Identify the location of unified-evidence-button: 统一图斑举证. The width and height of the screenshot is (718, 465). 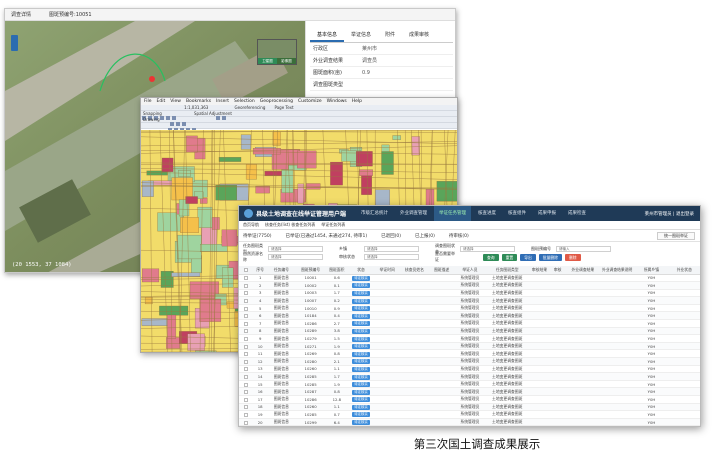
(676, 235).